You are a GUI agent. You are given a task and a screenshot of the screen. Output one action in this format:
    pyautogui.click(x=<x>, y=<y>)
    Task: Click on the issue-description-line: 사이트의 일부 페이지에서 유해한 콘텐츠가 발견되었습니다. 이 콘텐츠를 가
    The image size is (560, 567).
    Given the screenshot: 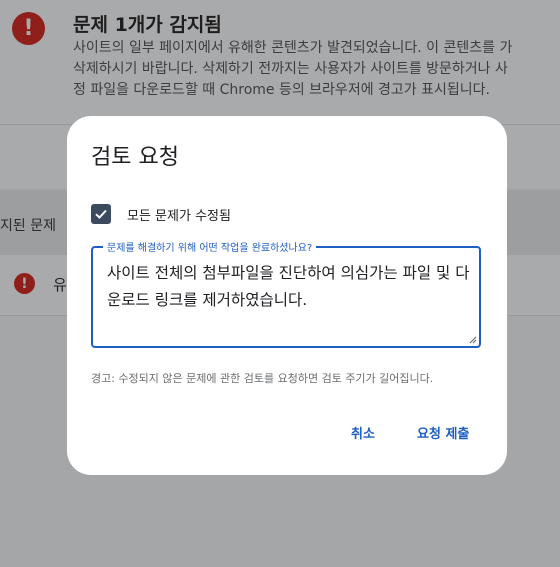 What is the action you would take?
    pyautogui.click(x=293, y=48)
    